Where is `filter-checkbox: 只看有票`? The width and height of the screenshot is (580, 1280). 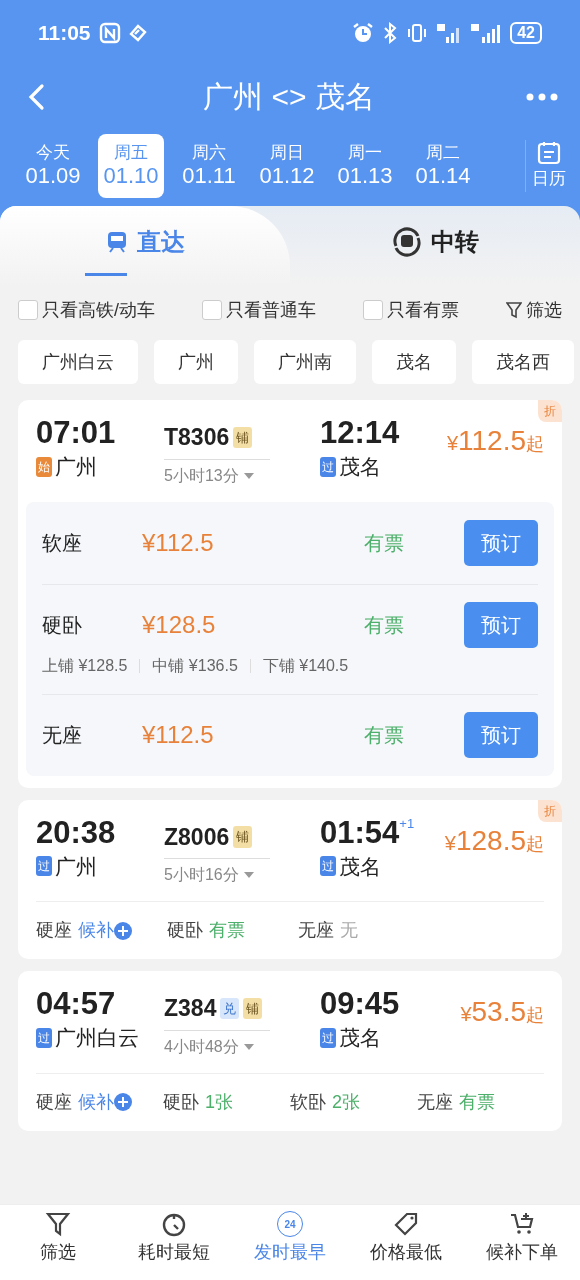 filter-checkbox: 只看有票 is located at coordinates (411, 310).